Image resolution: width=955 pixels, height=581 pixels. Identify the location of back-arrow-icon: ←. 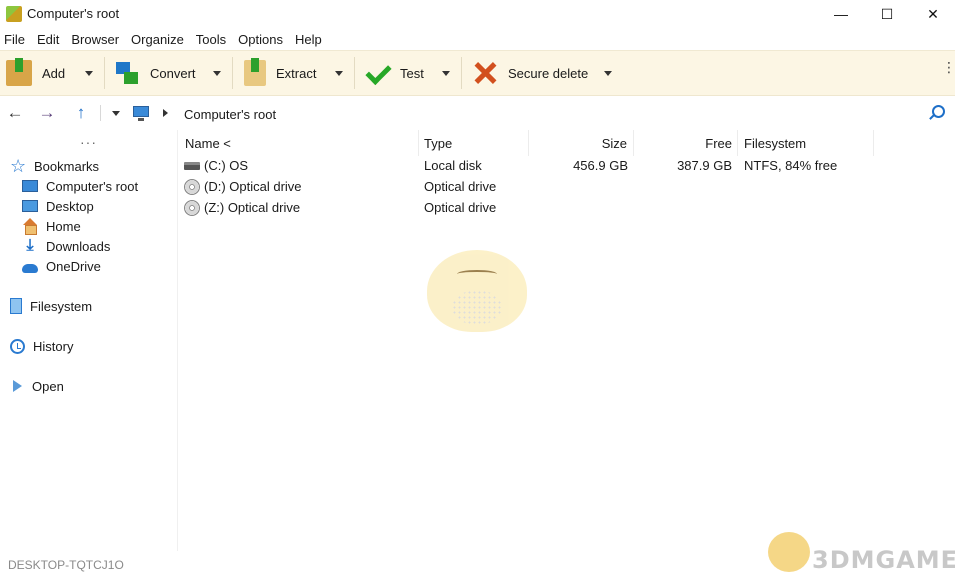
(15, 113).